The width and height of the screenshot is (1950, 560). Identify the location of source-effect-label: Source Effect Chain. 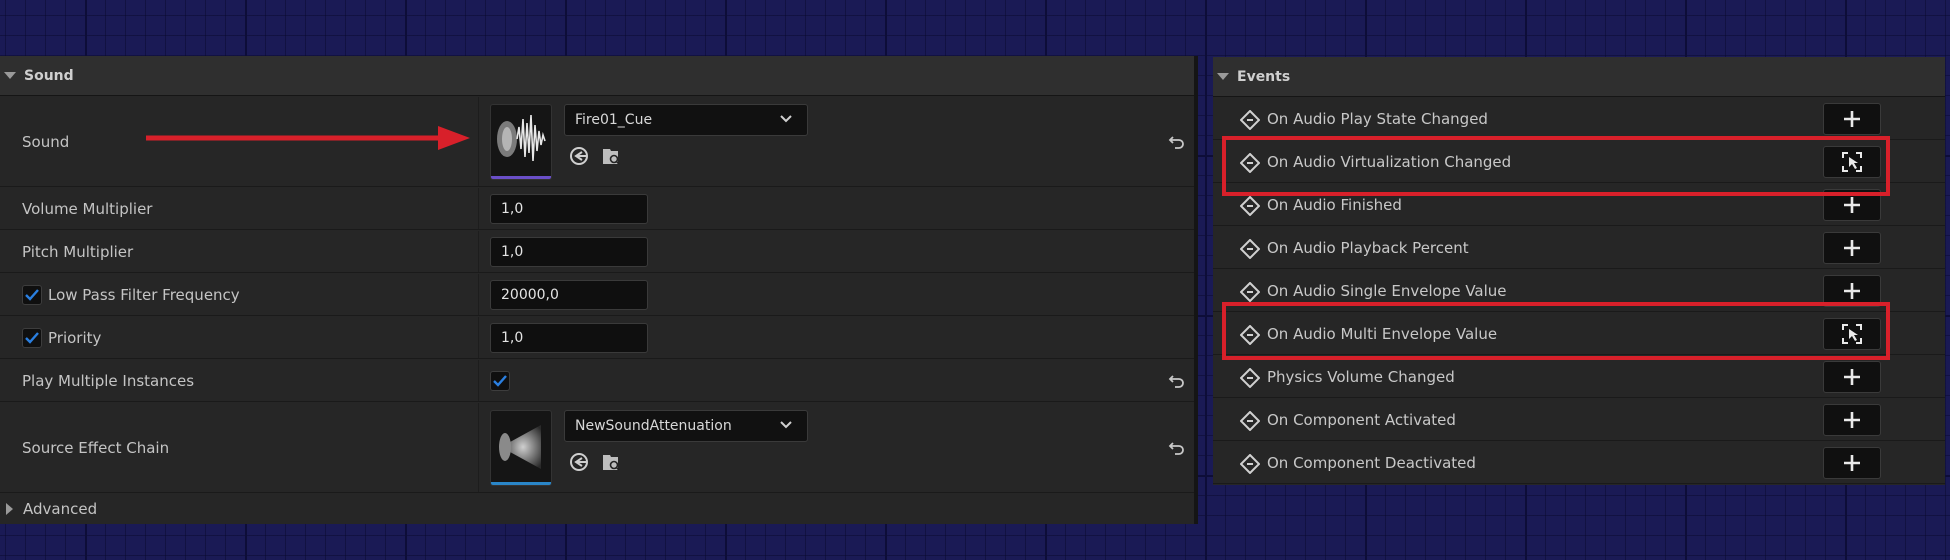
(96, 447).